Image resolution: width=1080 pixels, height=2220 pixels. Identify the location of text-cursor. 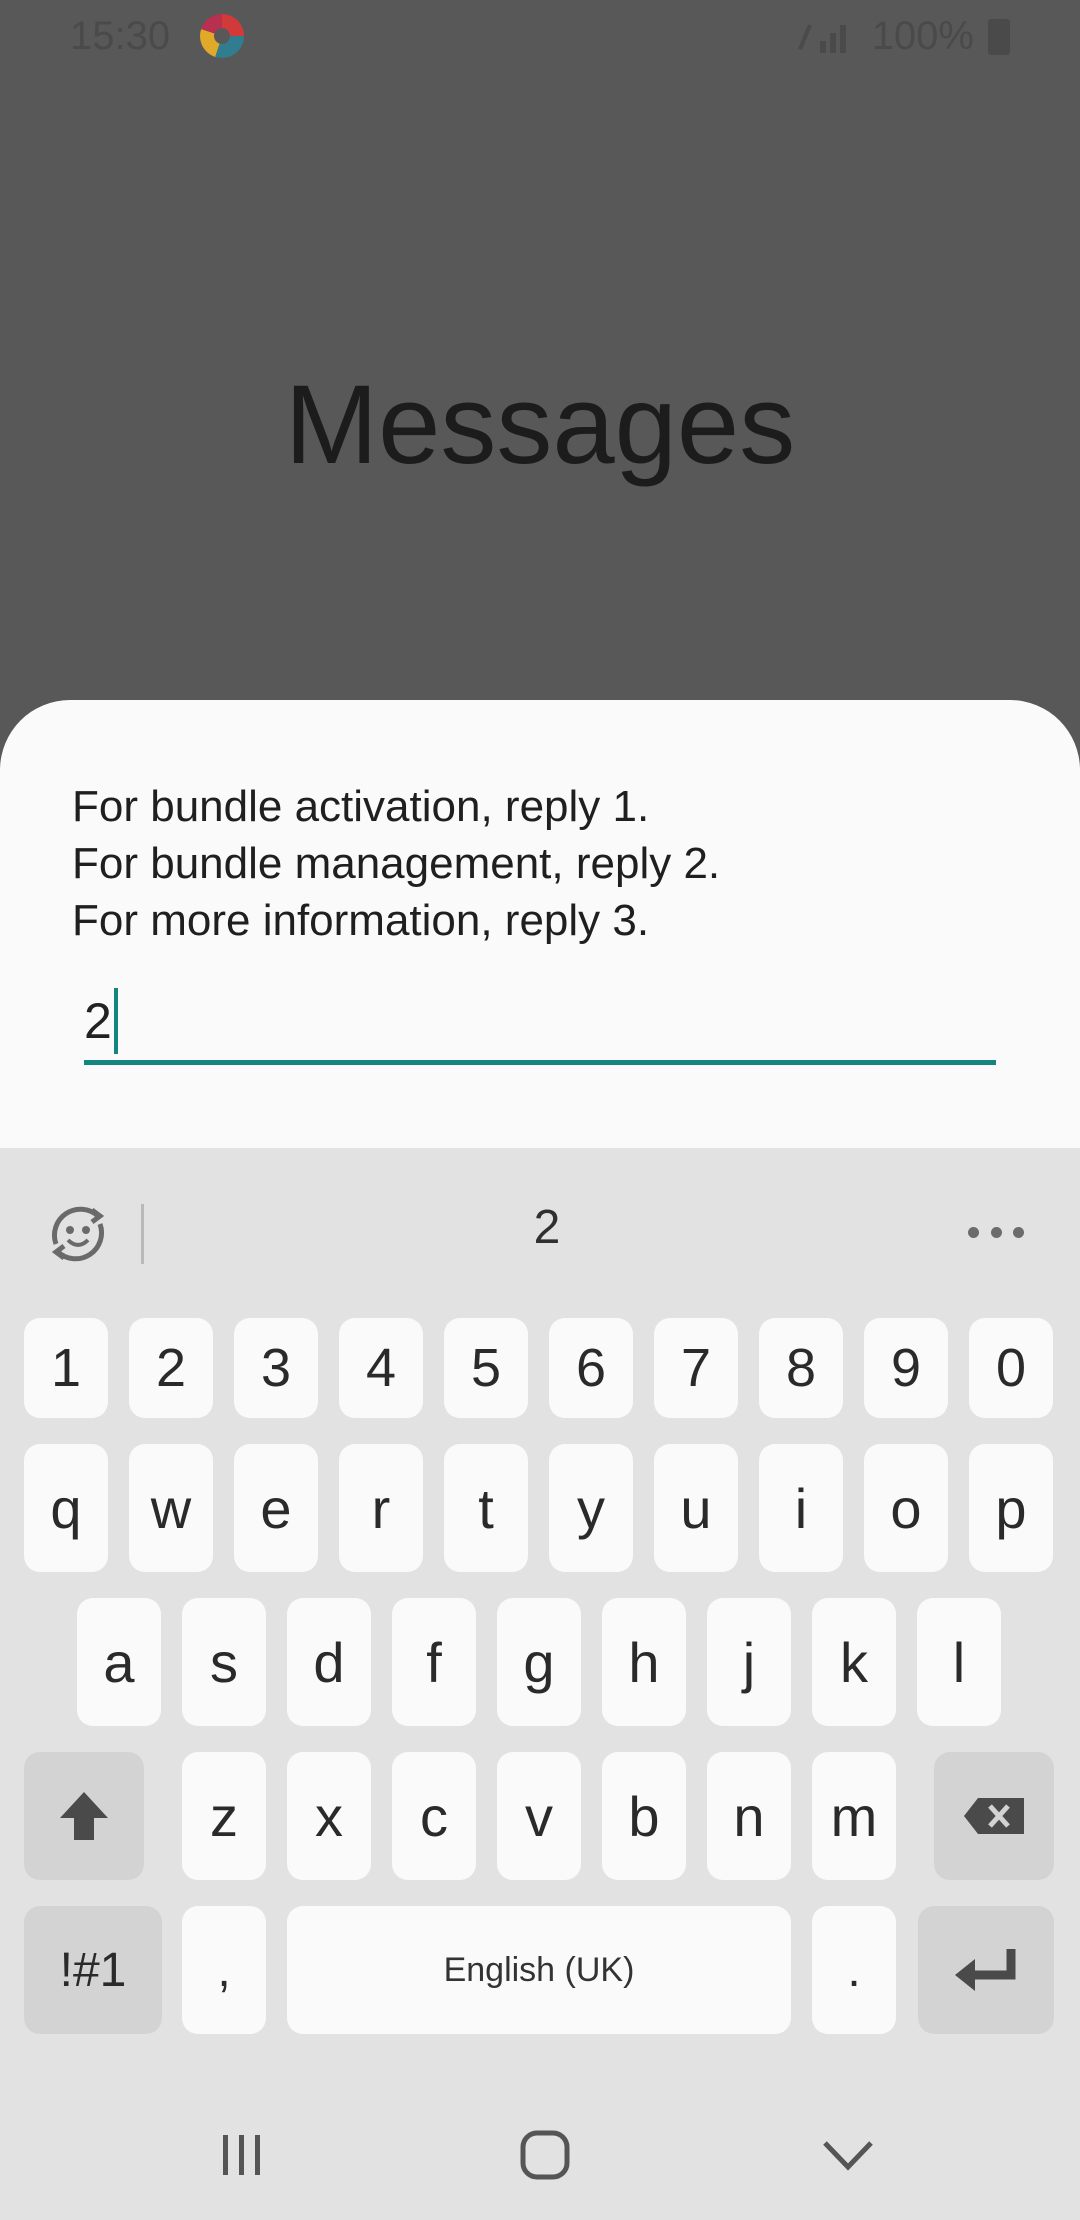
(115, 1020).